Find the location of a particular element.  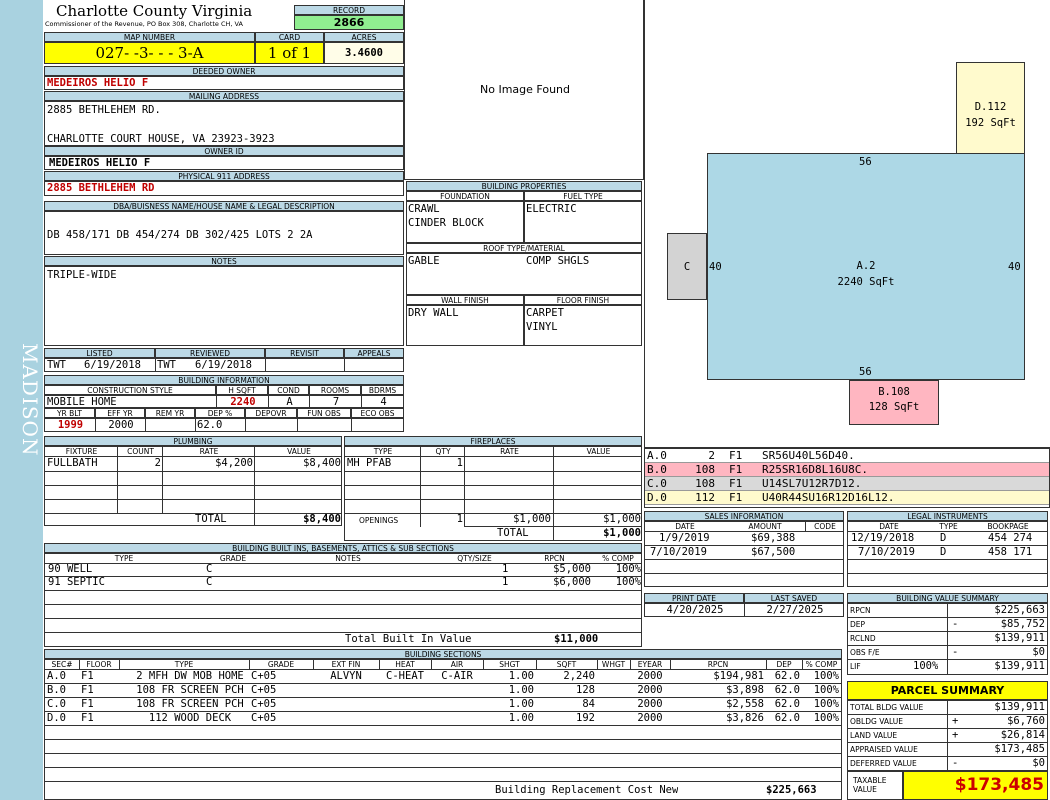

roof-material: COMP SHGLS is located at coordinates (558, 261).